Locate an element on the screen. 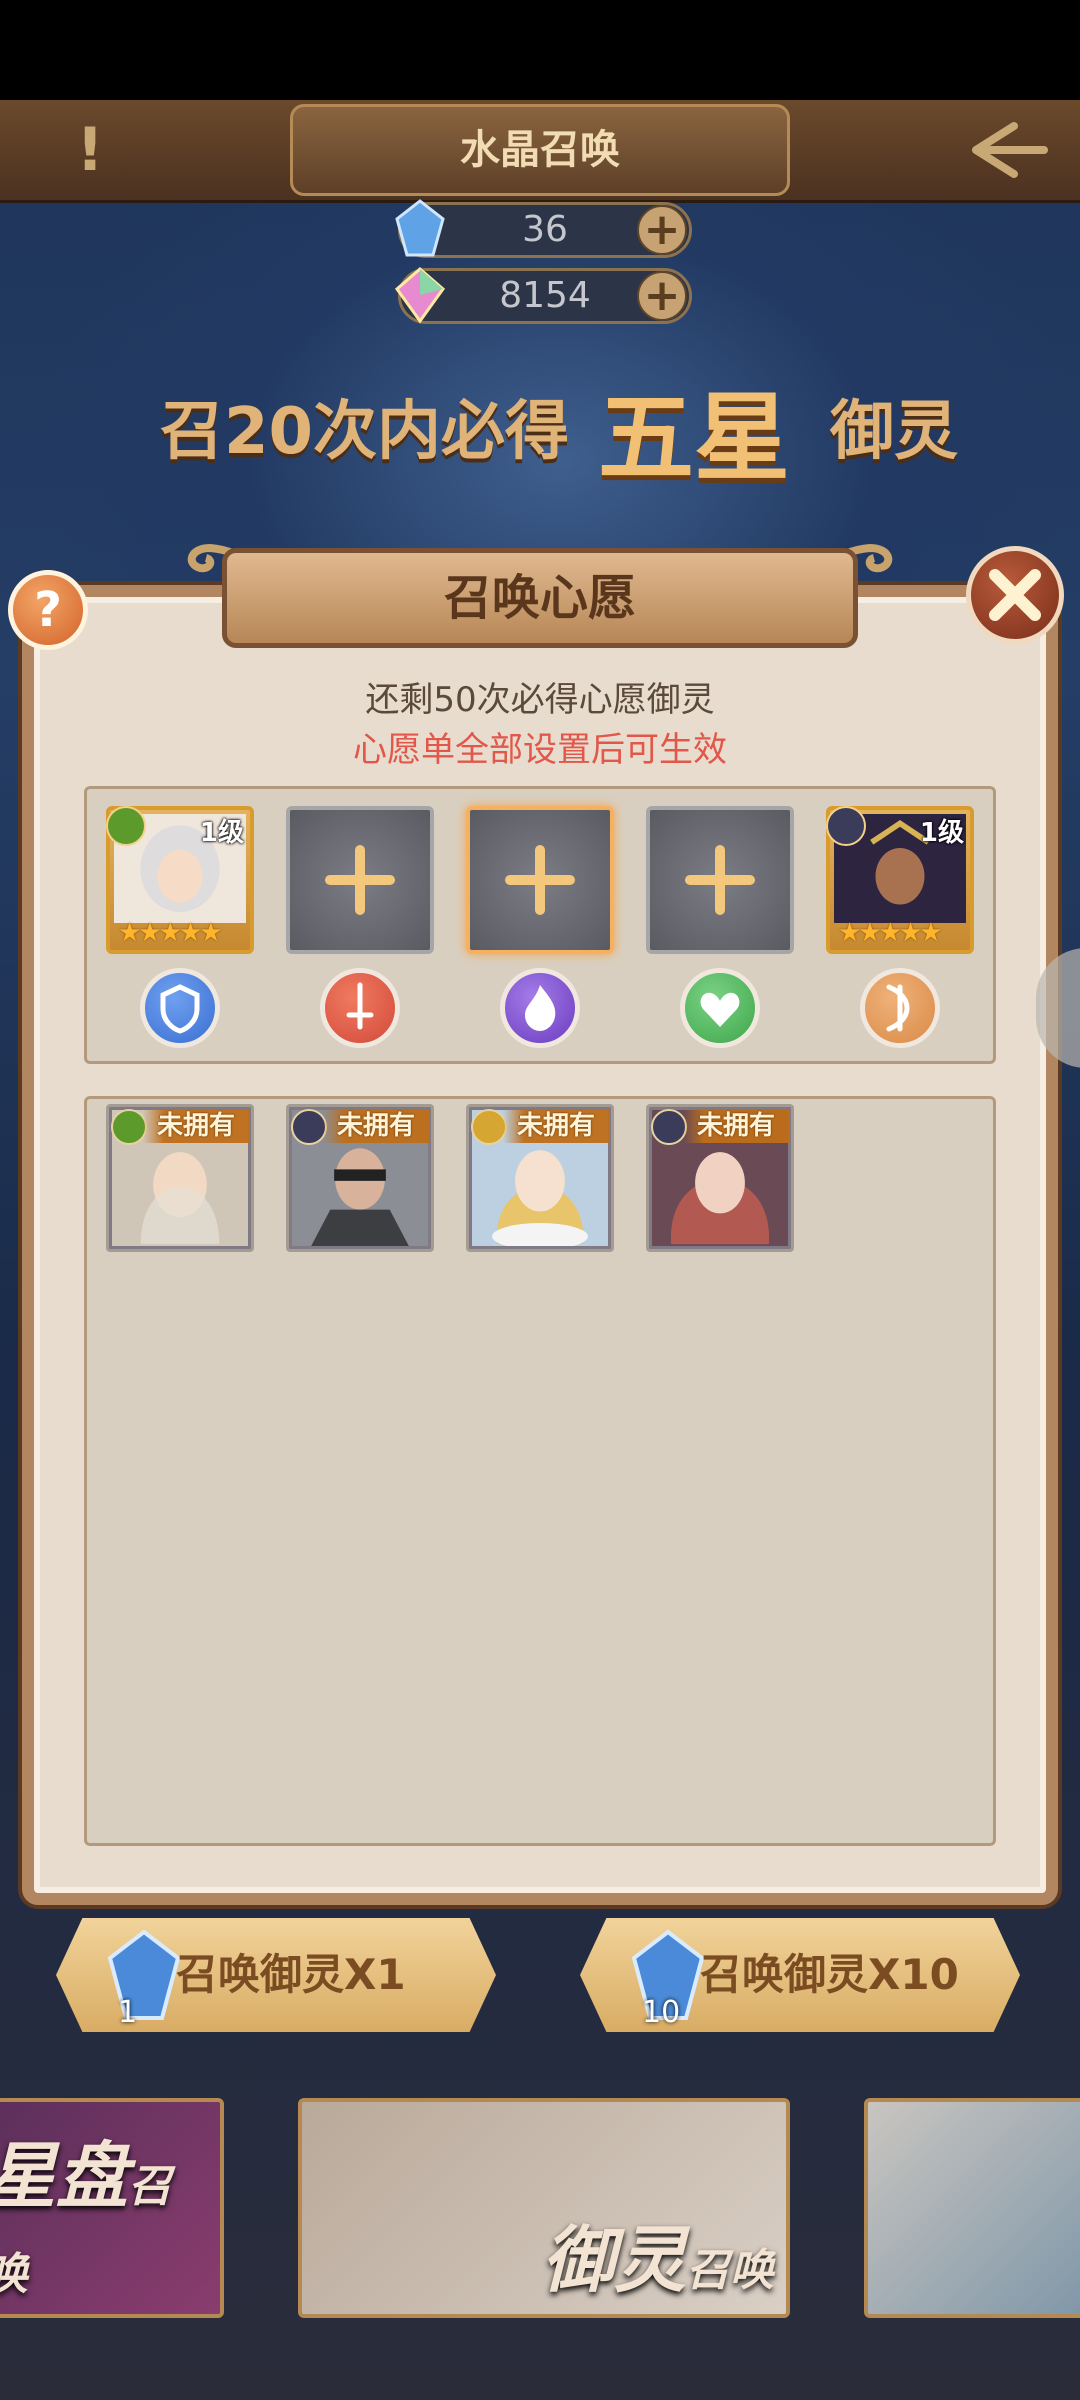 This screenshot has height=2400, width=1080. pool-spirit-2: 未拥有 is located at coordinates (360, 1178).